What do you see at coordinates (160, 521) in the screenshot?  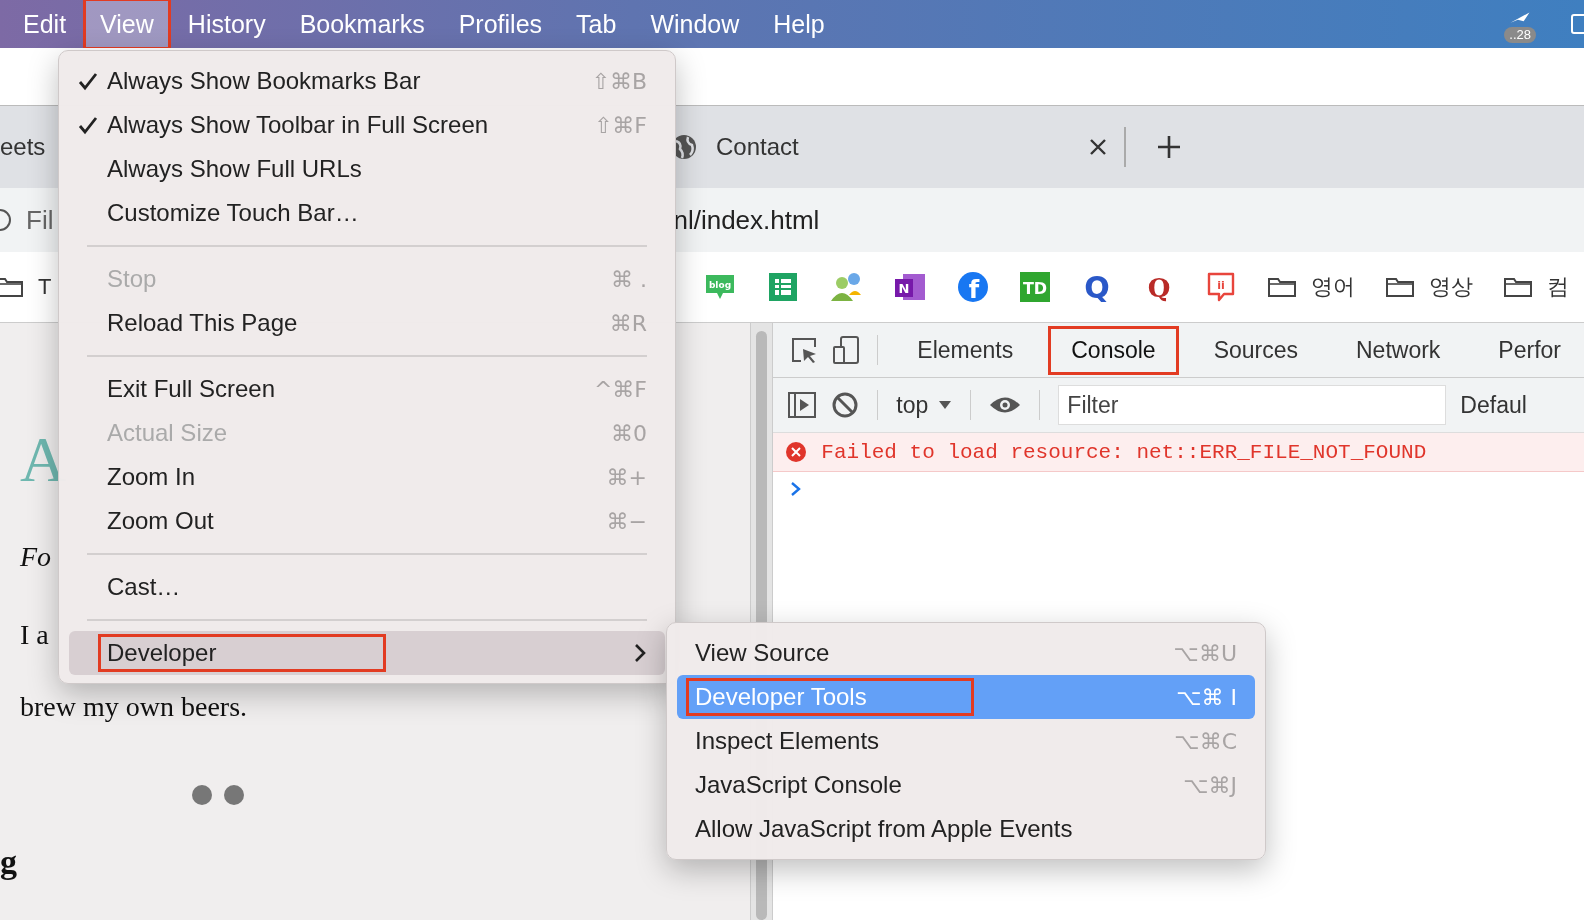 I see `menu-item-label: Zoom Out` at bounding box center [160, 521].